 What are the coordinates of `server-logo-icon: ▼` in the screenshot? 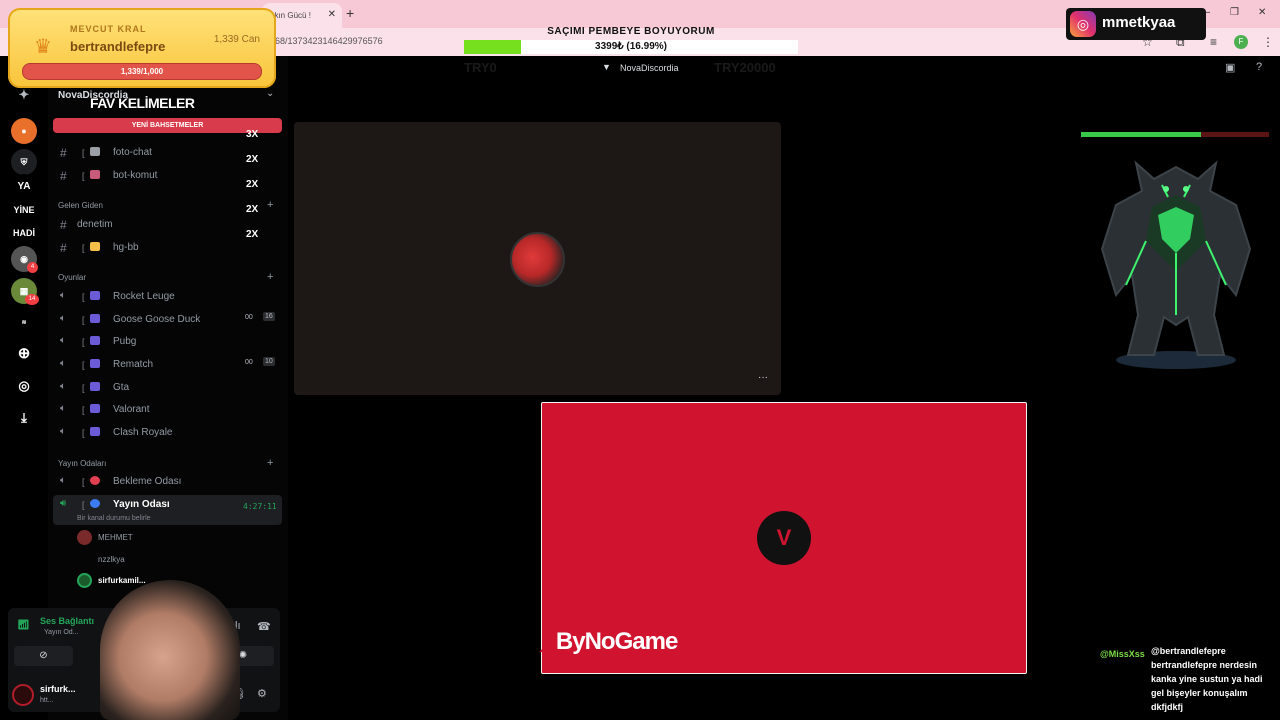 It's located at (606, 67).